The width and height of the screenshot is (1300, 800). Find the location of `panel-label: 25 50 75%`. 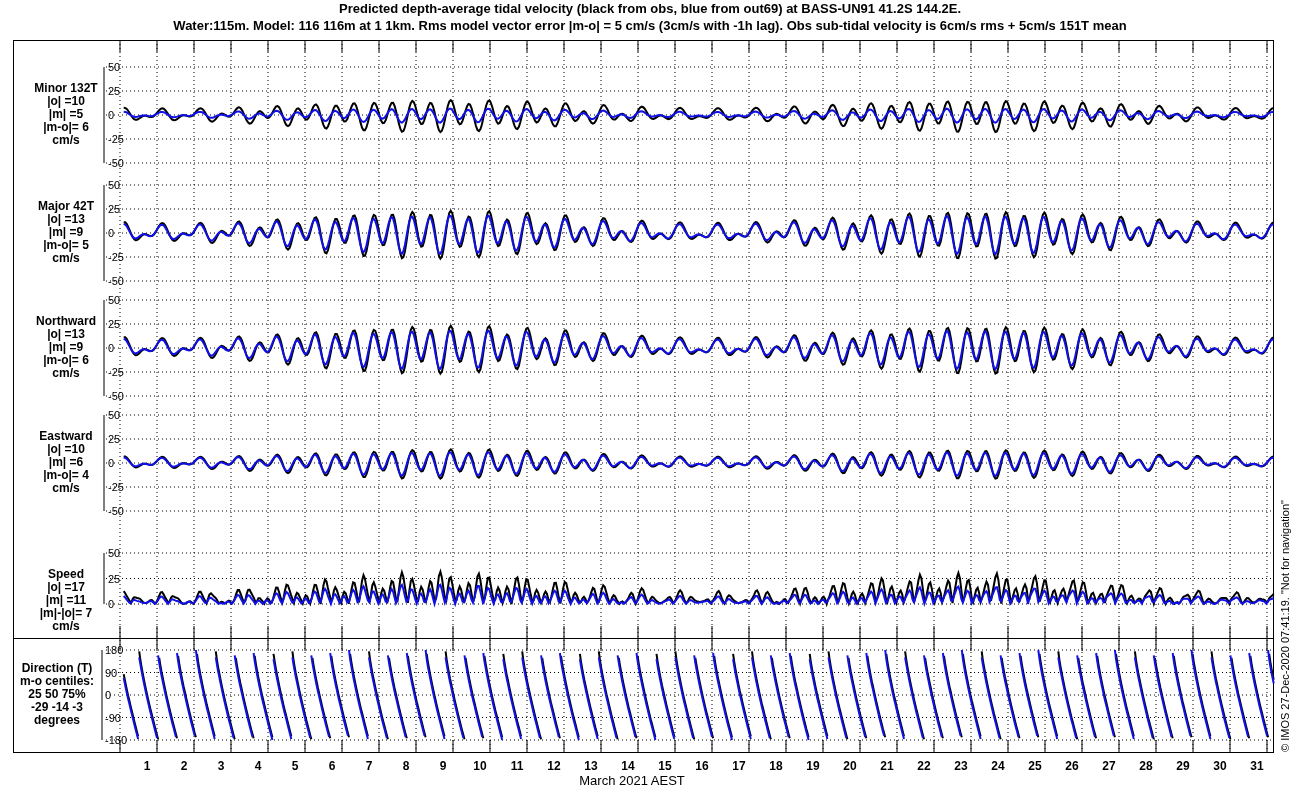

panel-label: 25 50 75% is located at coordinates (57, 694).